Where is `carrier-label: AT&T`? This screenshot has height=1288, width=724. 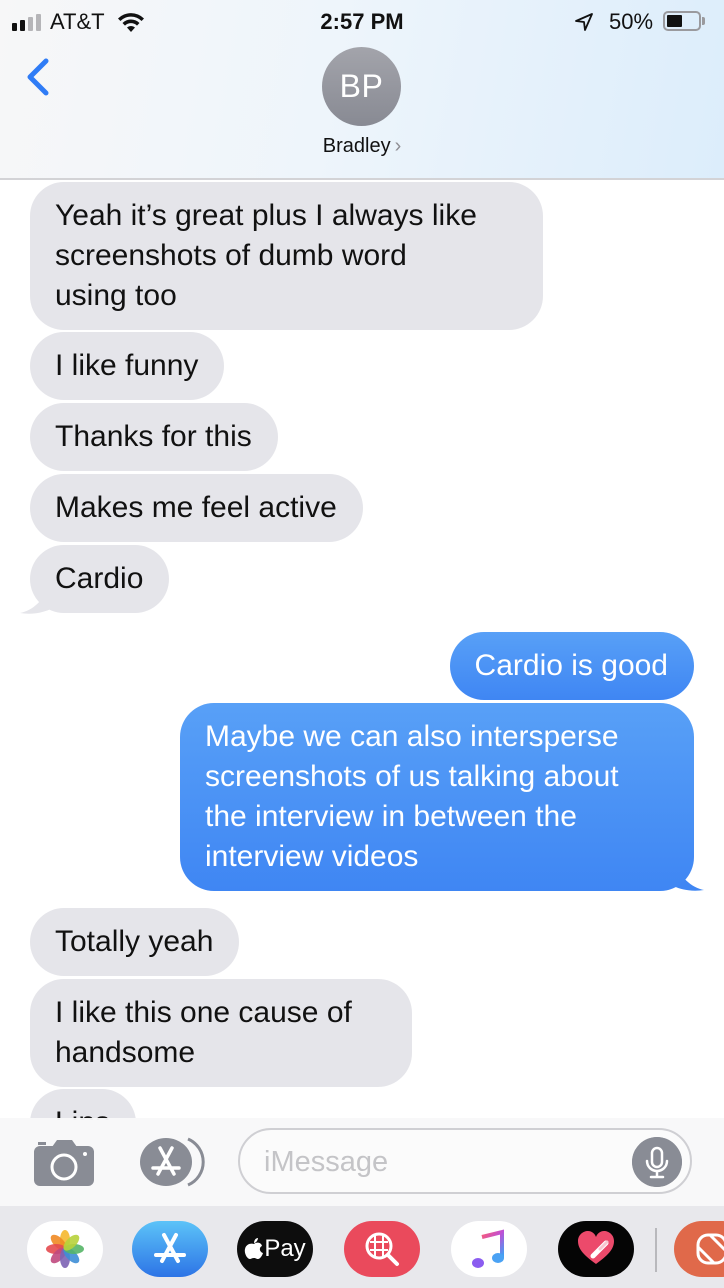
carrier-label: AT&T is located at coordinates (77, 21).